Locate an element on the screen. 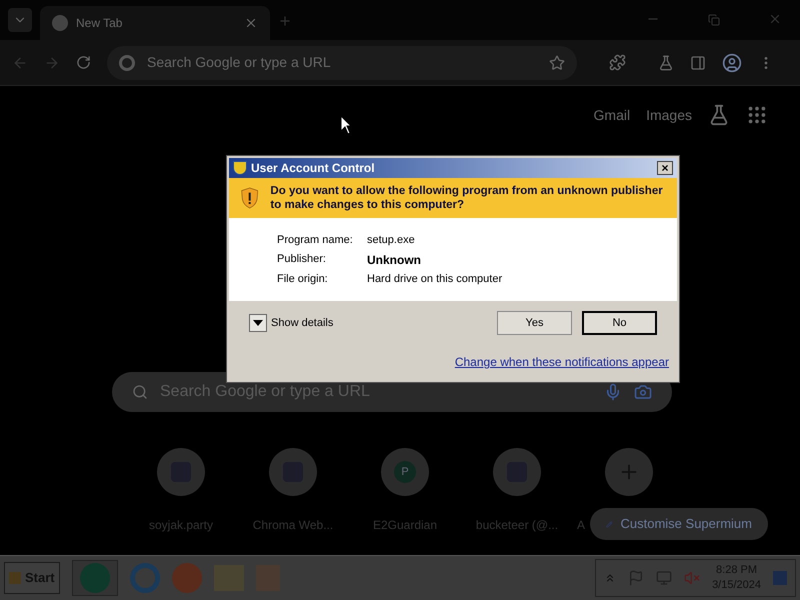 This screenshot has height=600, width=800. search-icon is located at coordinates (140, 392).